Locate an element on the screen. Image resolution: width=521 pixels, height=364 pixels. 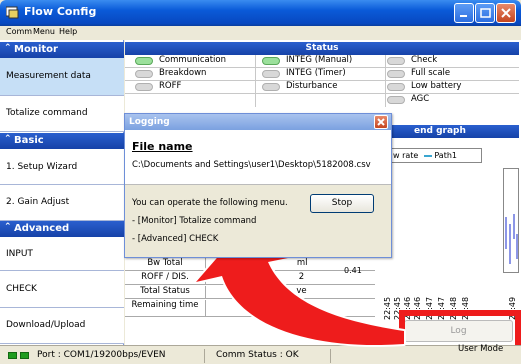
table-row: Total Status ve is located at coordinates (250, 292).